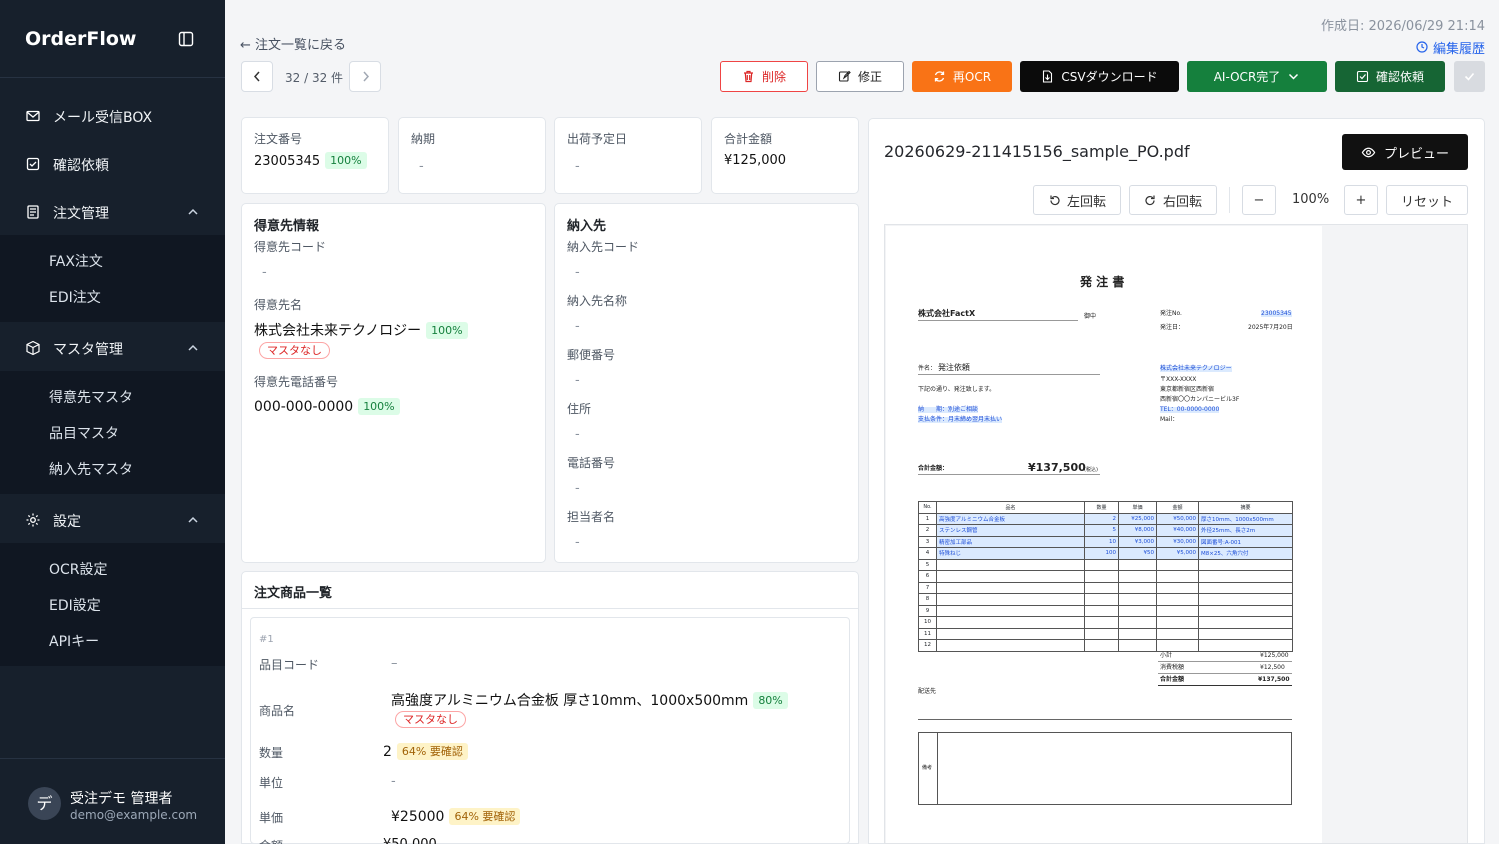  Describe the element at coordinates (1190, 409) in the screenshot. I see `supplier-tel: TEL：00-0000-0000` at that location.